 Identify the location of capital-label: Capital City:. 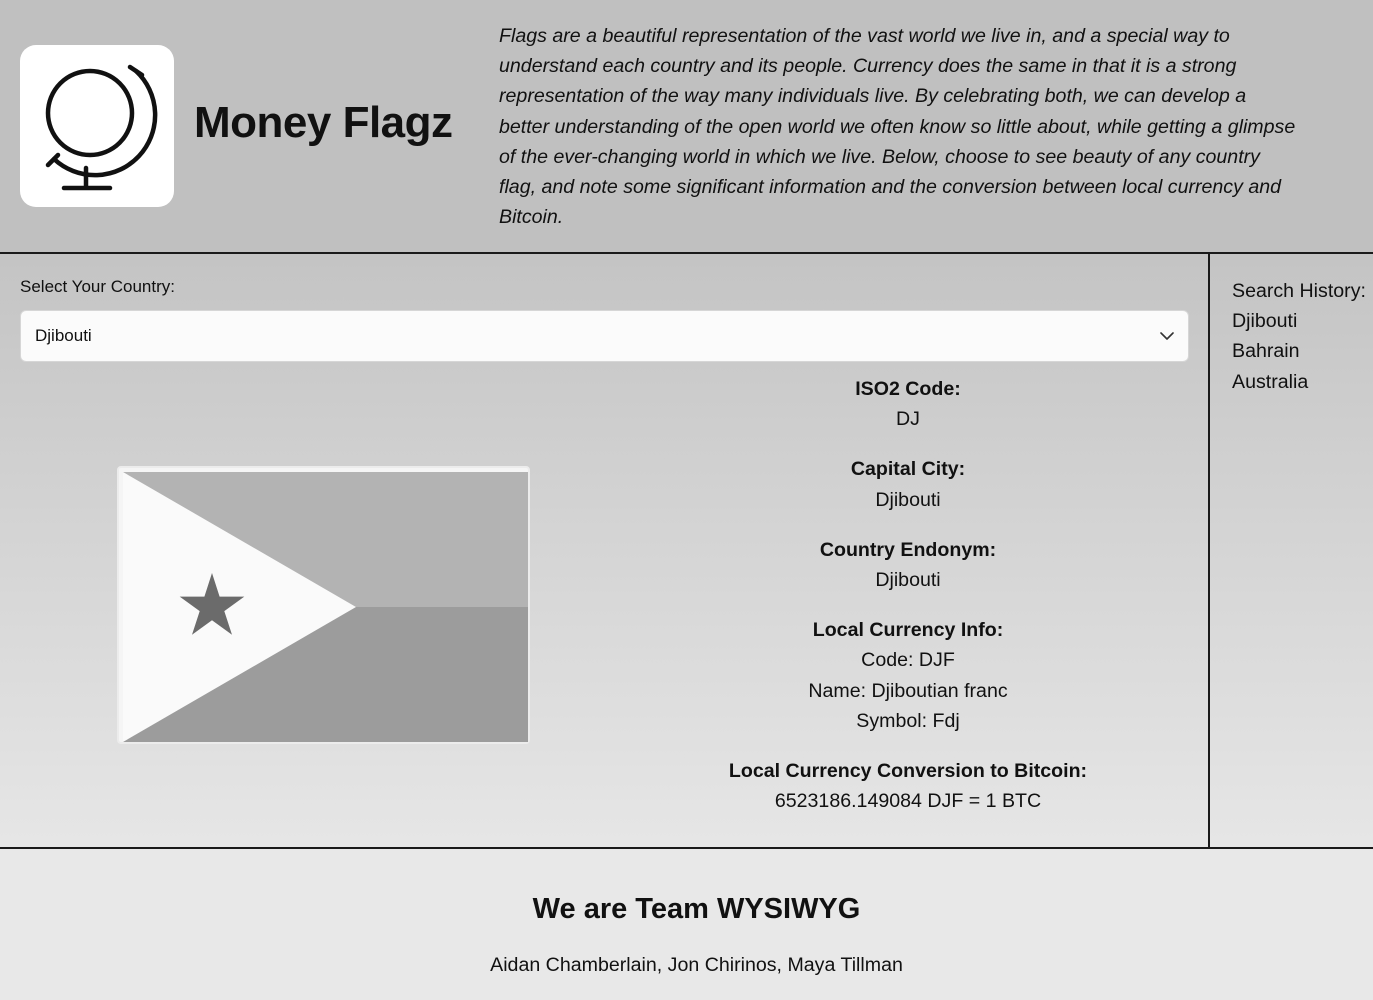
(908, 469).